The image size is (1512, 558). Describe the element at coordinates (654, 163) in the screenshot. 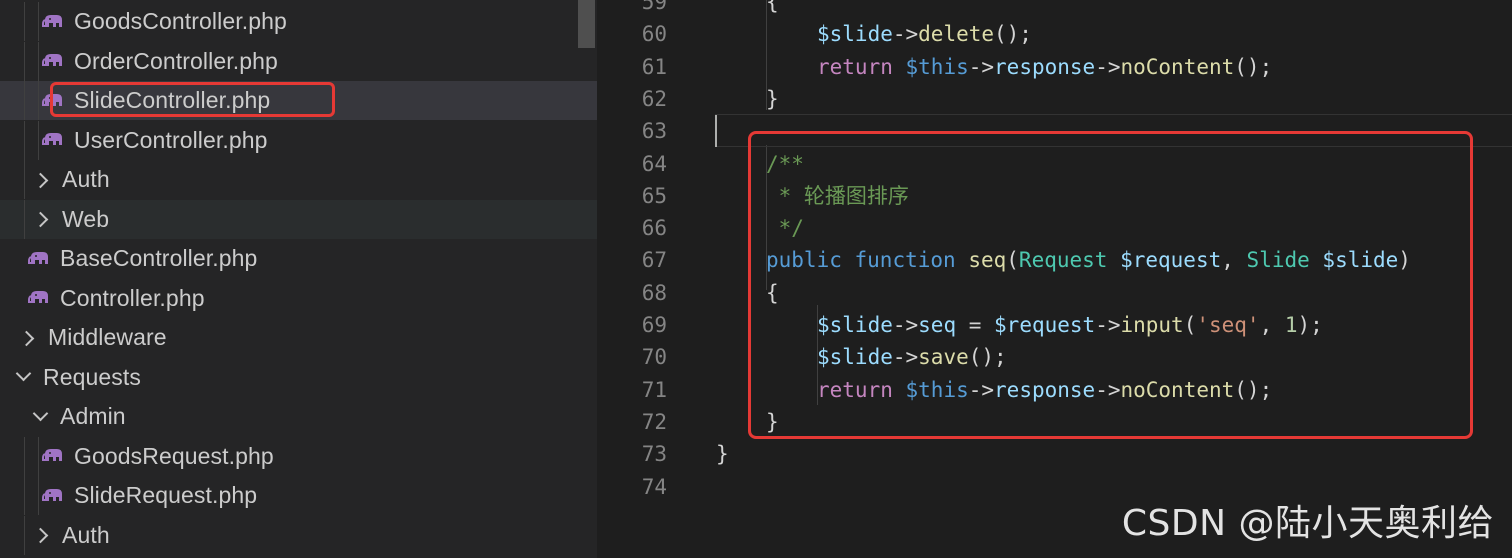

I see `line-number: 64` at that location.